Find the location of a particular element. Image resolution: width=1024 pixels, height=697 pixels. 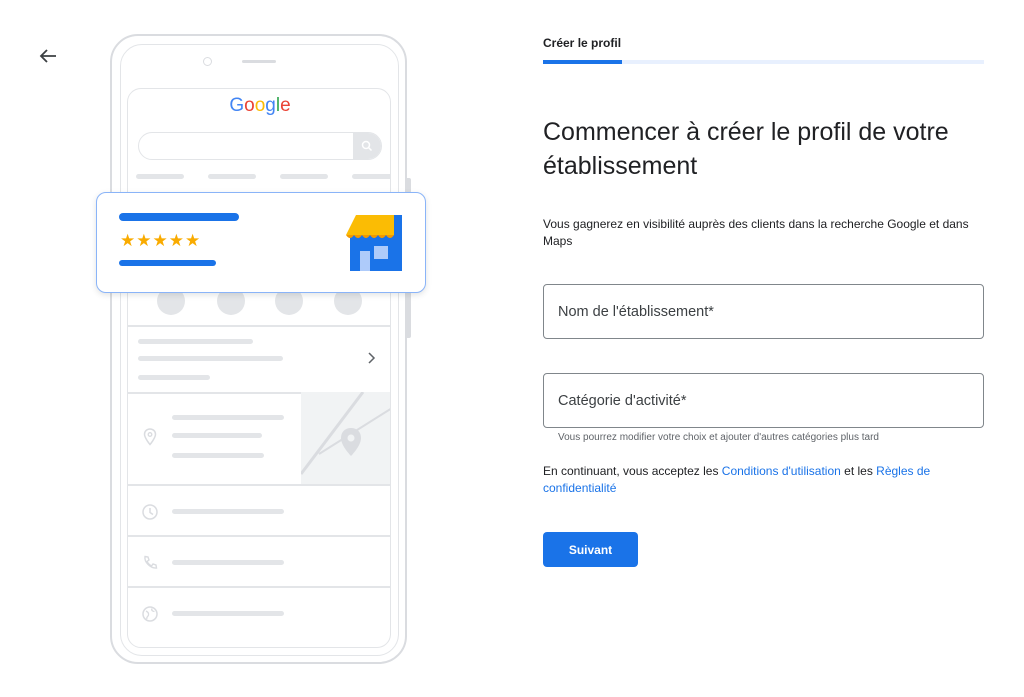

illustration-search-bar is located at coordinates (260, 146).